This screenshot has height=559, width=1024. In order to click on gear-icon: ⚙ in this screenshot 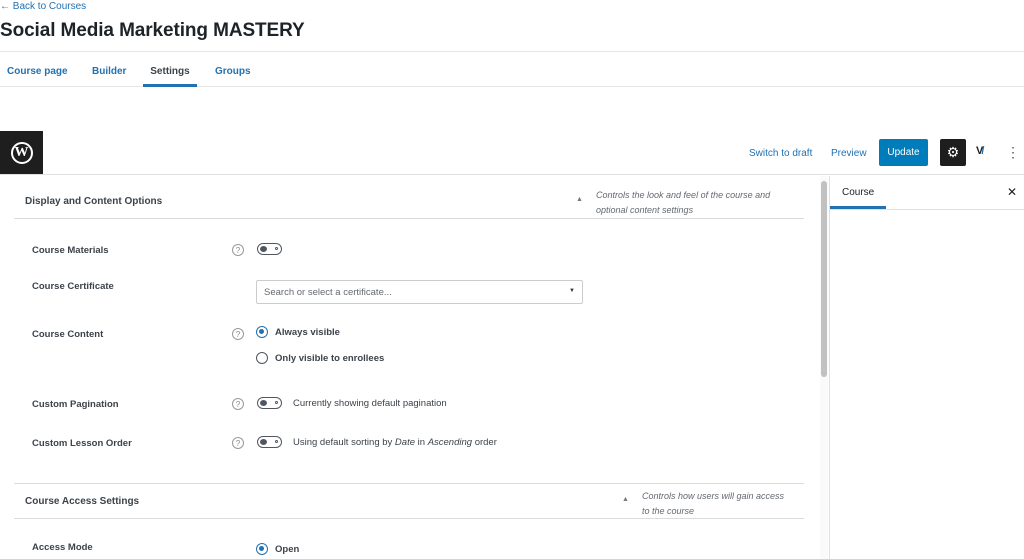, I will do `click(953, 152)`.